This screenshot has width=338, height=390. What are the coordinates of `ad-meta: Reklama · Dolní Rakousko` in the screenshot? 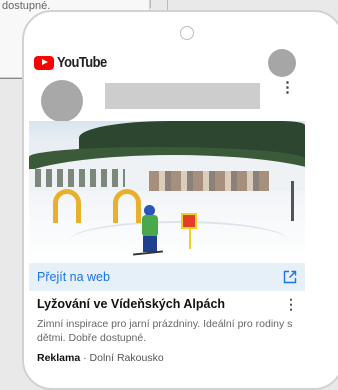 It's located at (100, 358).